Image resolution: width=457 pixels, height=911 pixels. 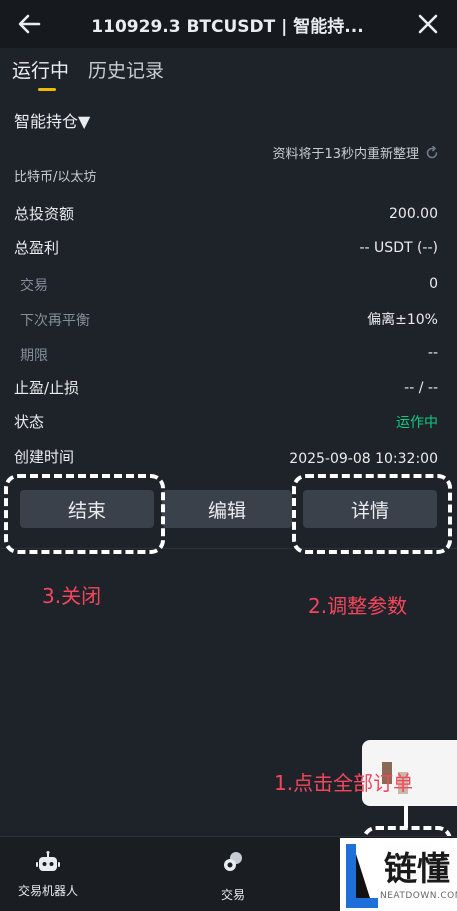 What do you see at coordinates (55, 321) in the screenshot?
I see `next-rebalance-label: 下次再平衡` at bounding box center [55, 321].